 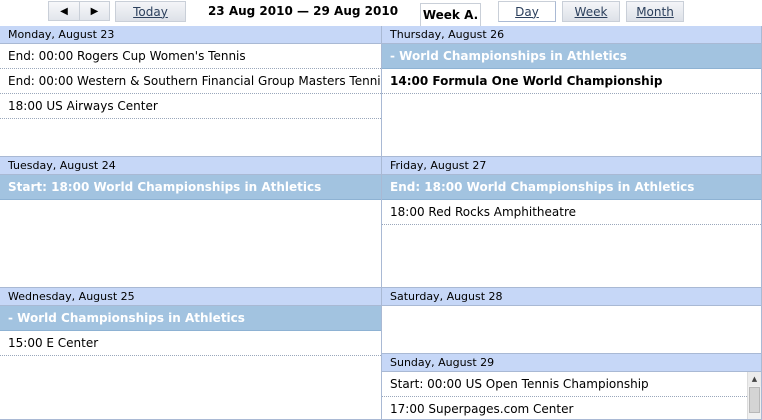 What do you see at coordinates (571, 297) in the screenshot?
I see `day-header: Saturday, August 28` at bounding box center [571, 297].